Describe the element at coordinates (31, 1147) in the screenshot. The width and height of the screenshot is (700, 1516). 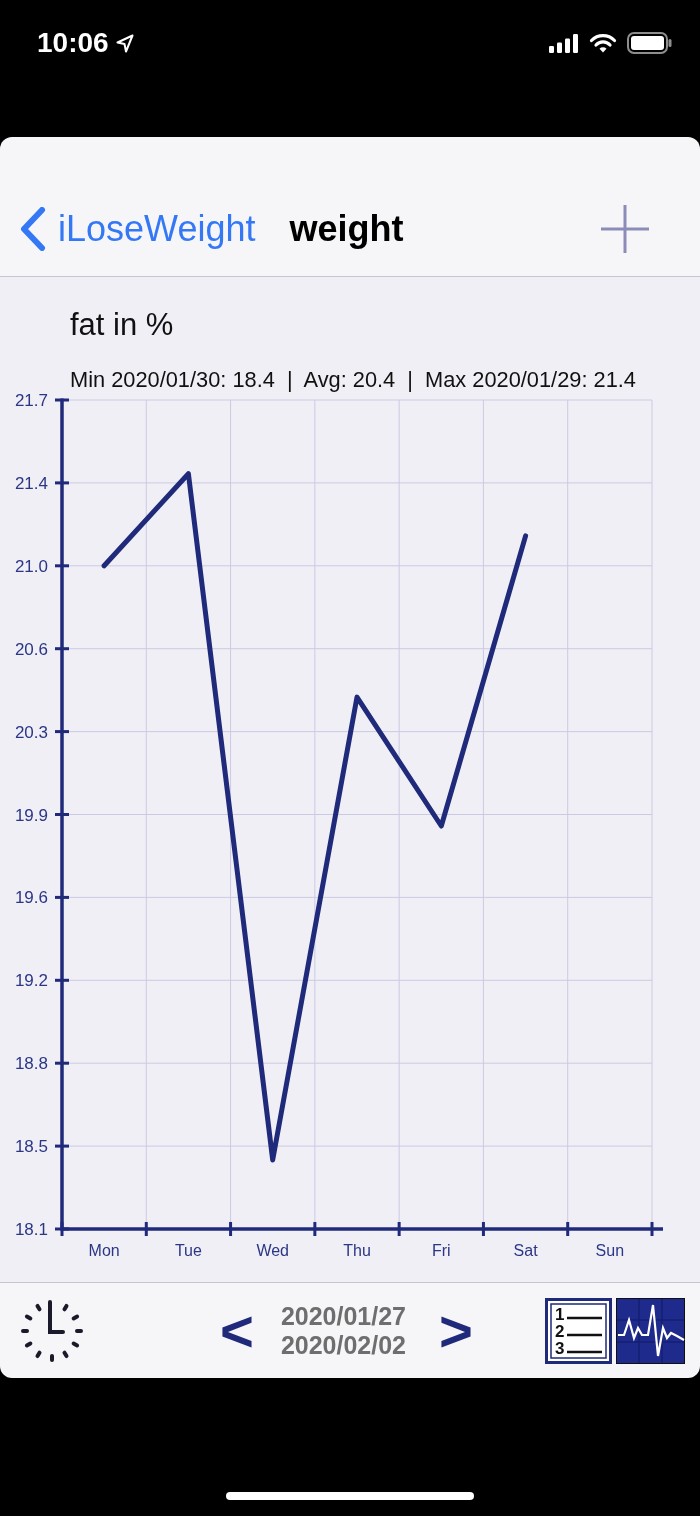
I see `y-axis-label: 18.5` at that location.